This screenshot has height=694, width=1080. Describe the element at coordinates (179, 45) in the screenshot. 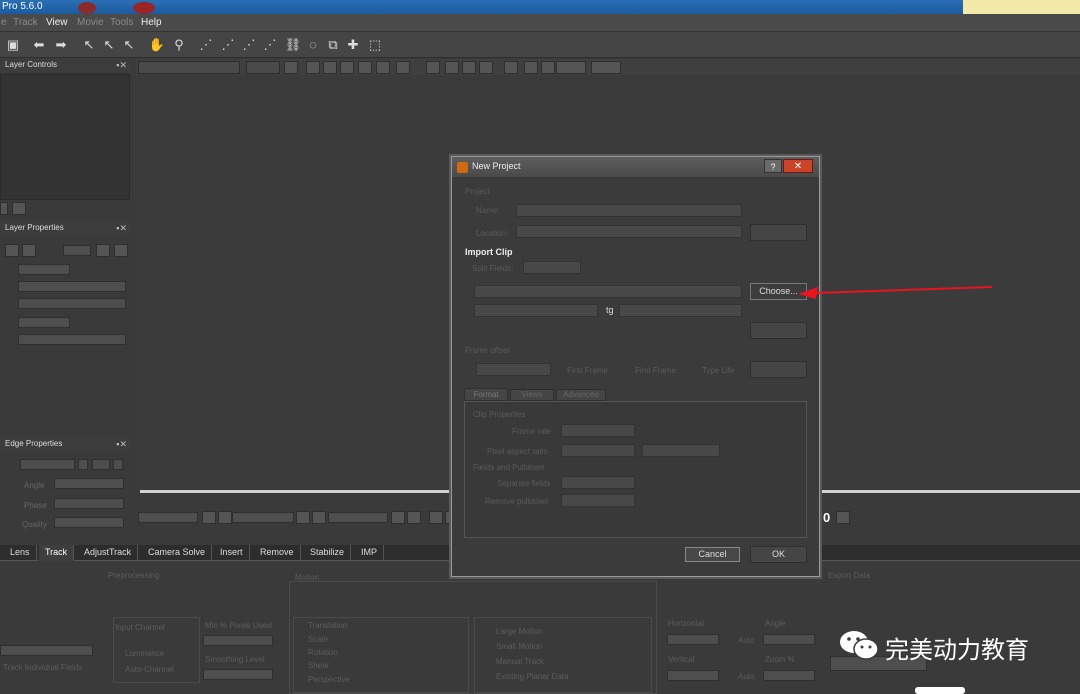

I see `zoom-tool-icon: ⚲` at that location.